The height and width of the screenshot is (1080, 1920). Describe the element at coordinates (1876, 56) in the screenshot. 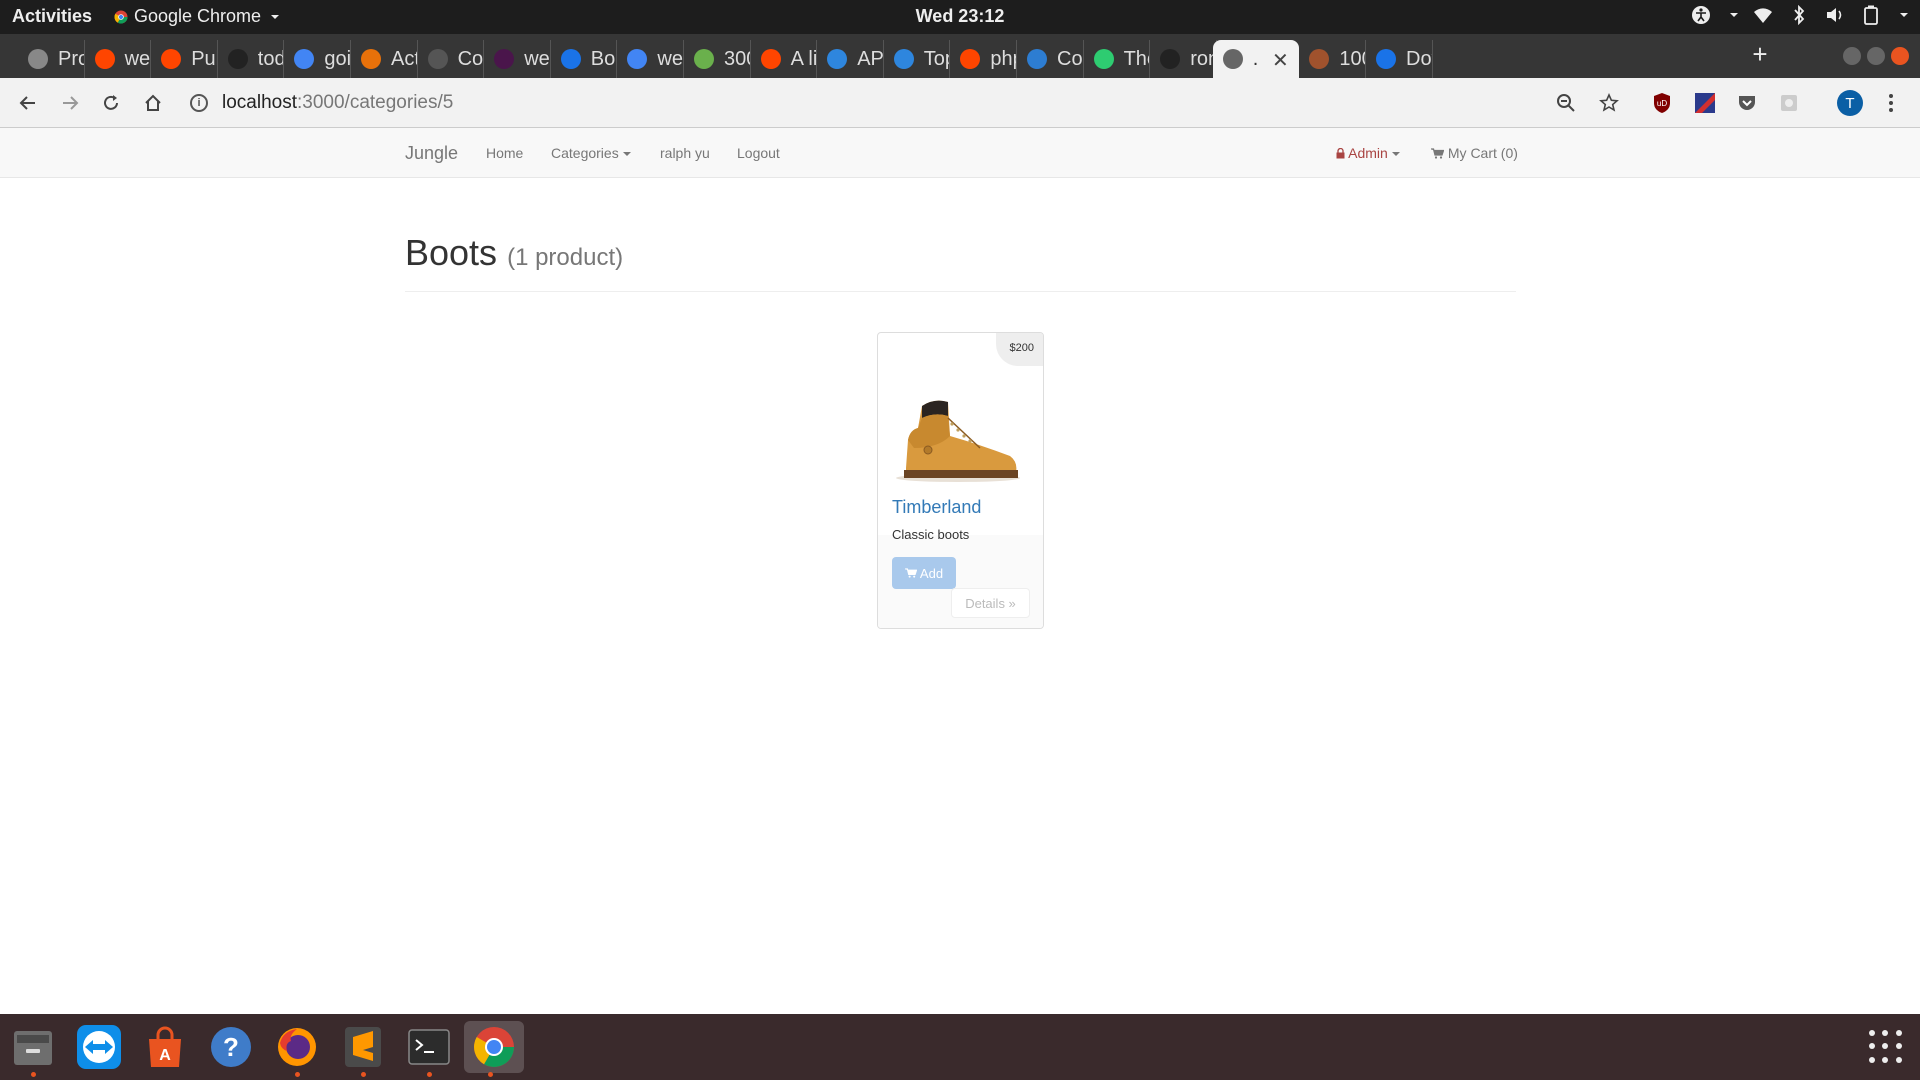

I see `maximize-window-button` at that location.